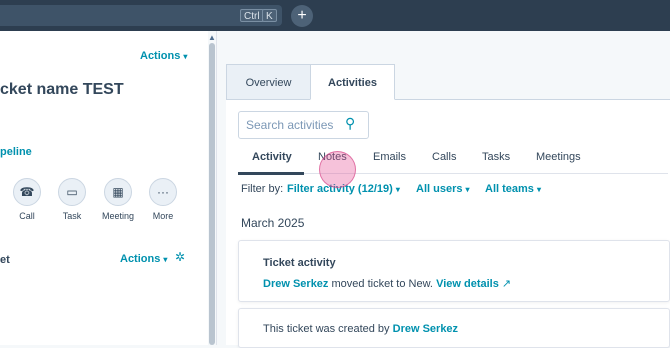  Describe the element at coordinates (72, 192) in the screenshot. I see `task-icon: ▭` at that location.